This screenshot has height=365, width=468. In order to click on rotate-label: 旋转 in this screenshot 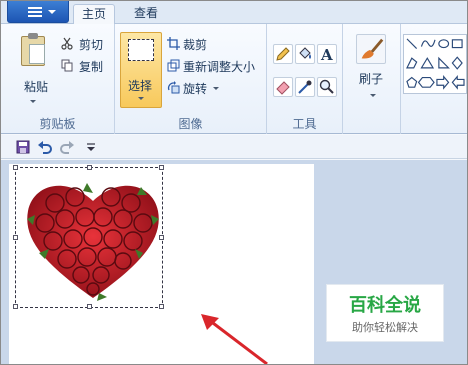, I will do `click(195, 89)`.